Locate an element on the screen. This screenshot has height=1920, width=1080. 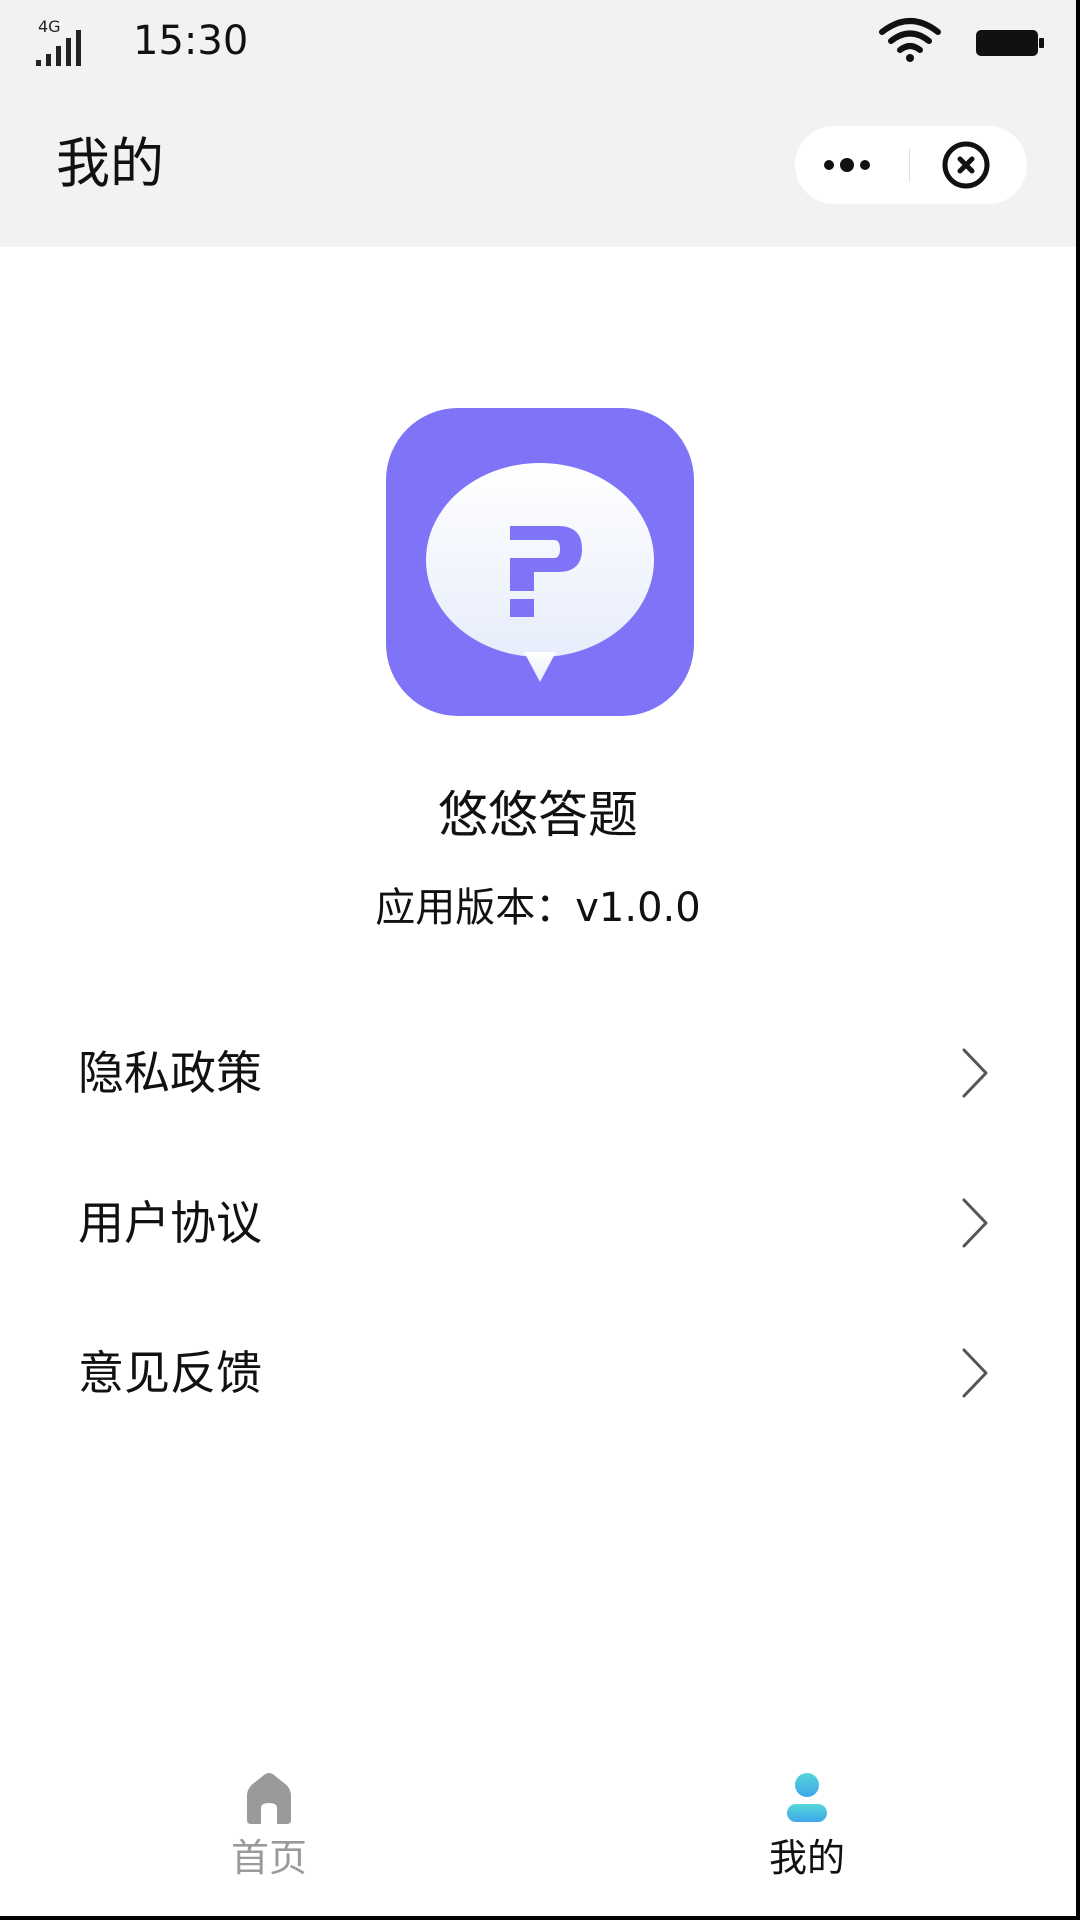
battery-icon is located at coordinates (1010, 43).